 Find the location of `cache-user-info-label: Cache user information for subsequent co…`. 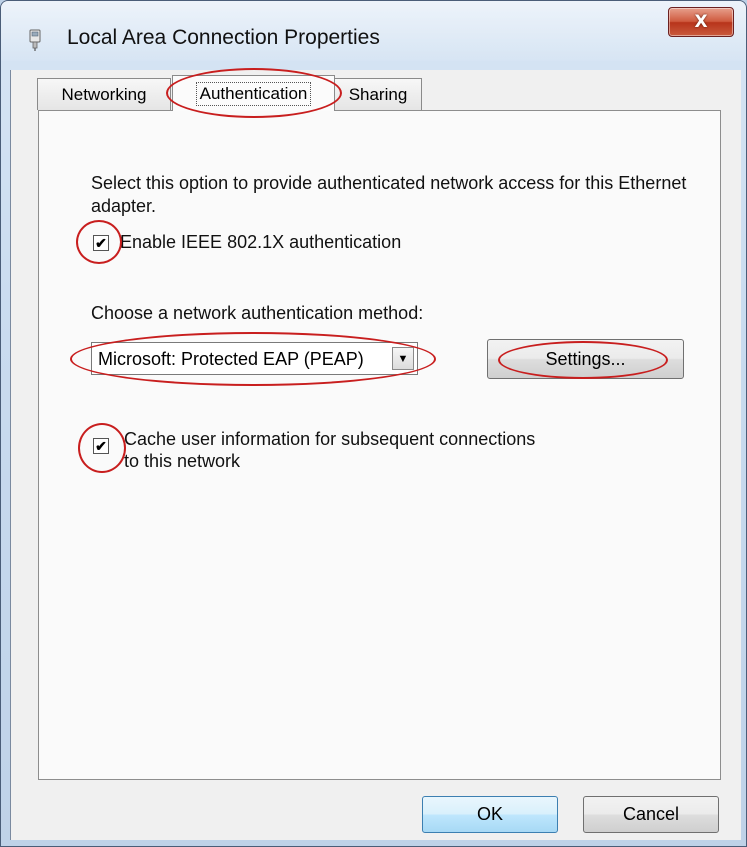

cache-user-info-label: Cache user information for subsequent co… is located at coordinates (329, 450).